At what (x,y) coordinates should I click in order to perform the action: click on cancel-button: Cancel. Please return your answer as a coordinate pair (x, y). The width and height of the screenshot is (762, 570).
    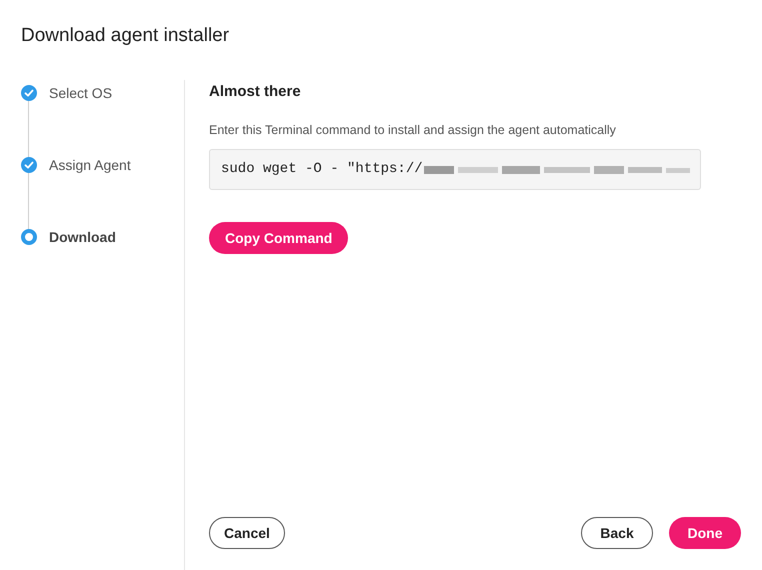
    Looking at the image, I should click on (247, 533).